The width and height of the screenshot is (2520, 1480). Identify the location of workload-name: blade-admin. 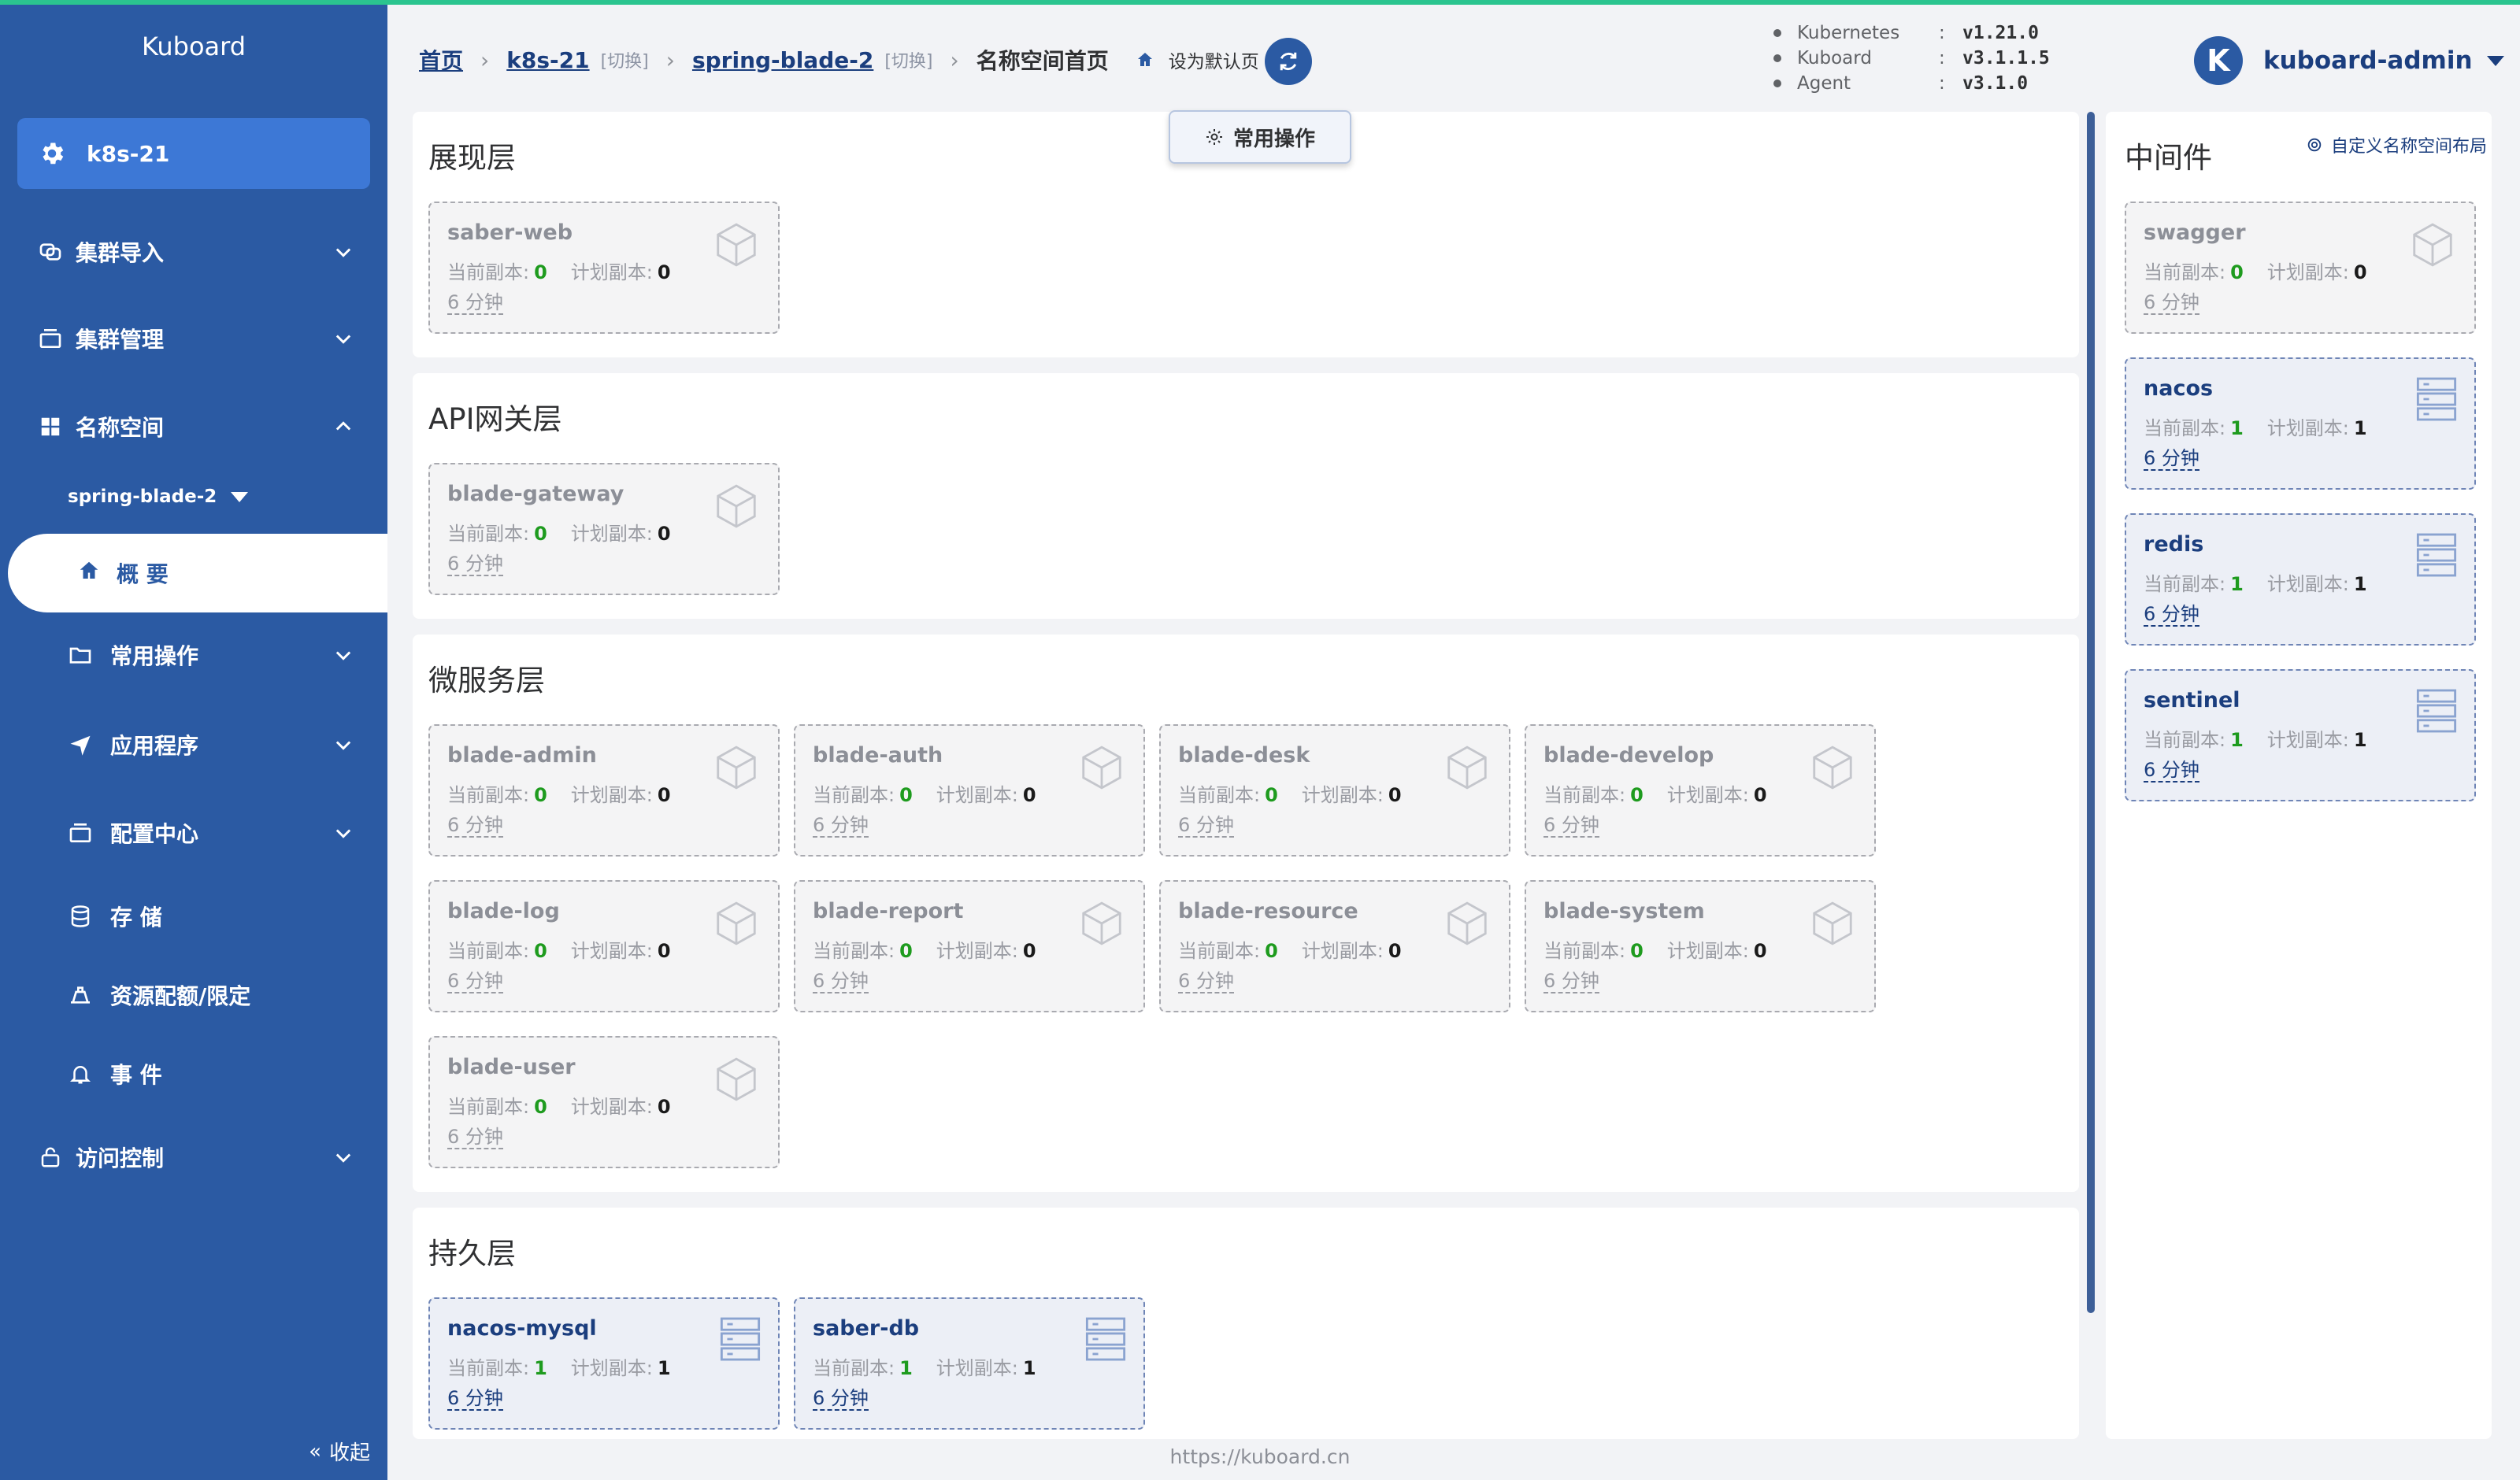
(522, 755).